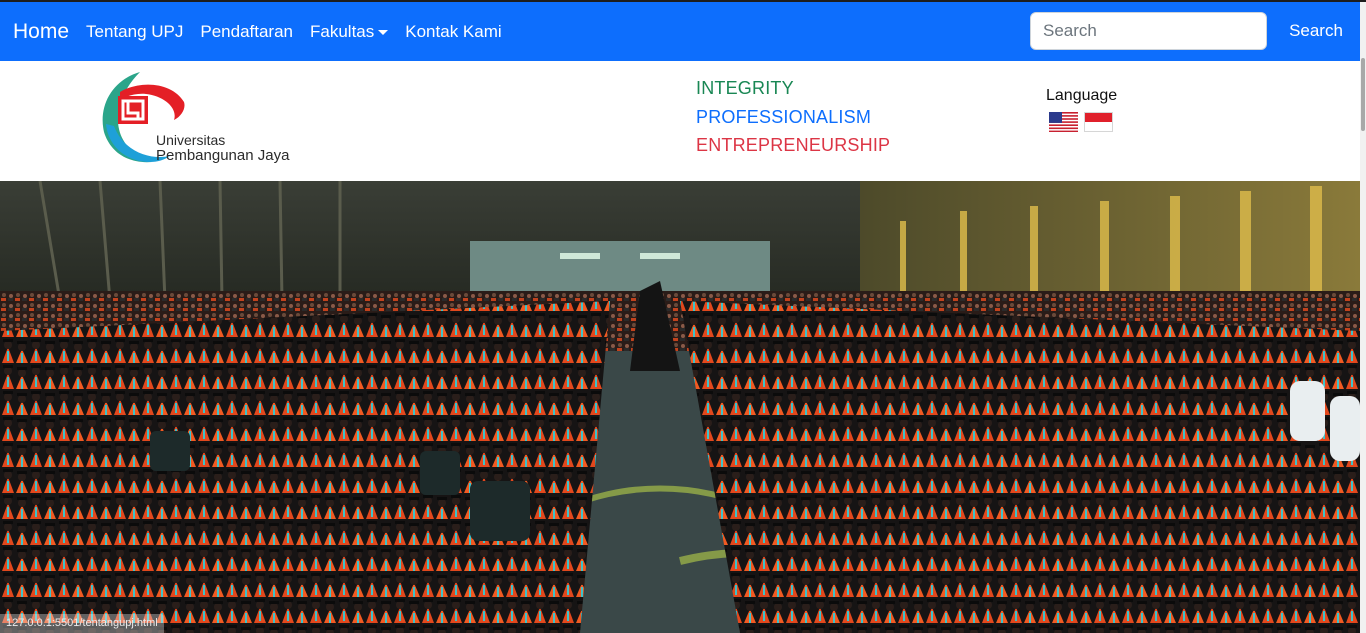  Describe the element at coordinates (784, 117) in the screenshot. I see `value-professionalism: PROFESSIONALISM` at that location.